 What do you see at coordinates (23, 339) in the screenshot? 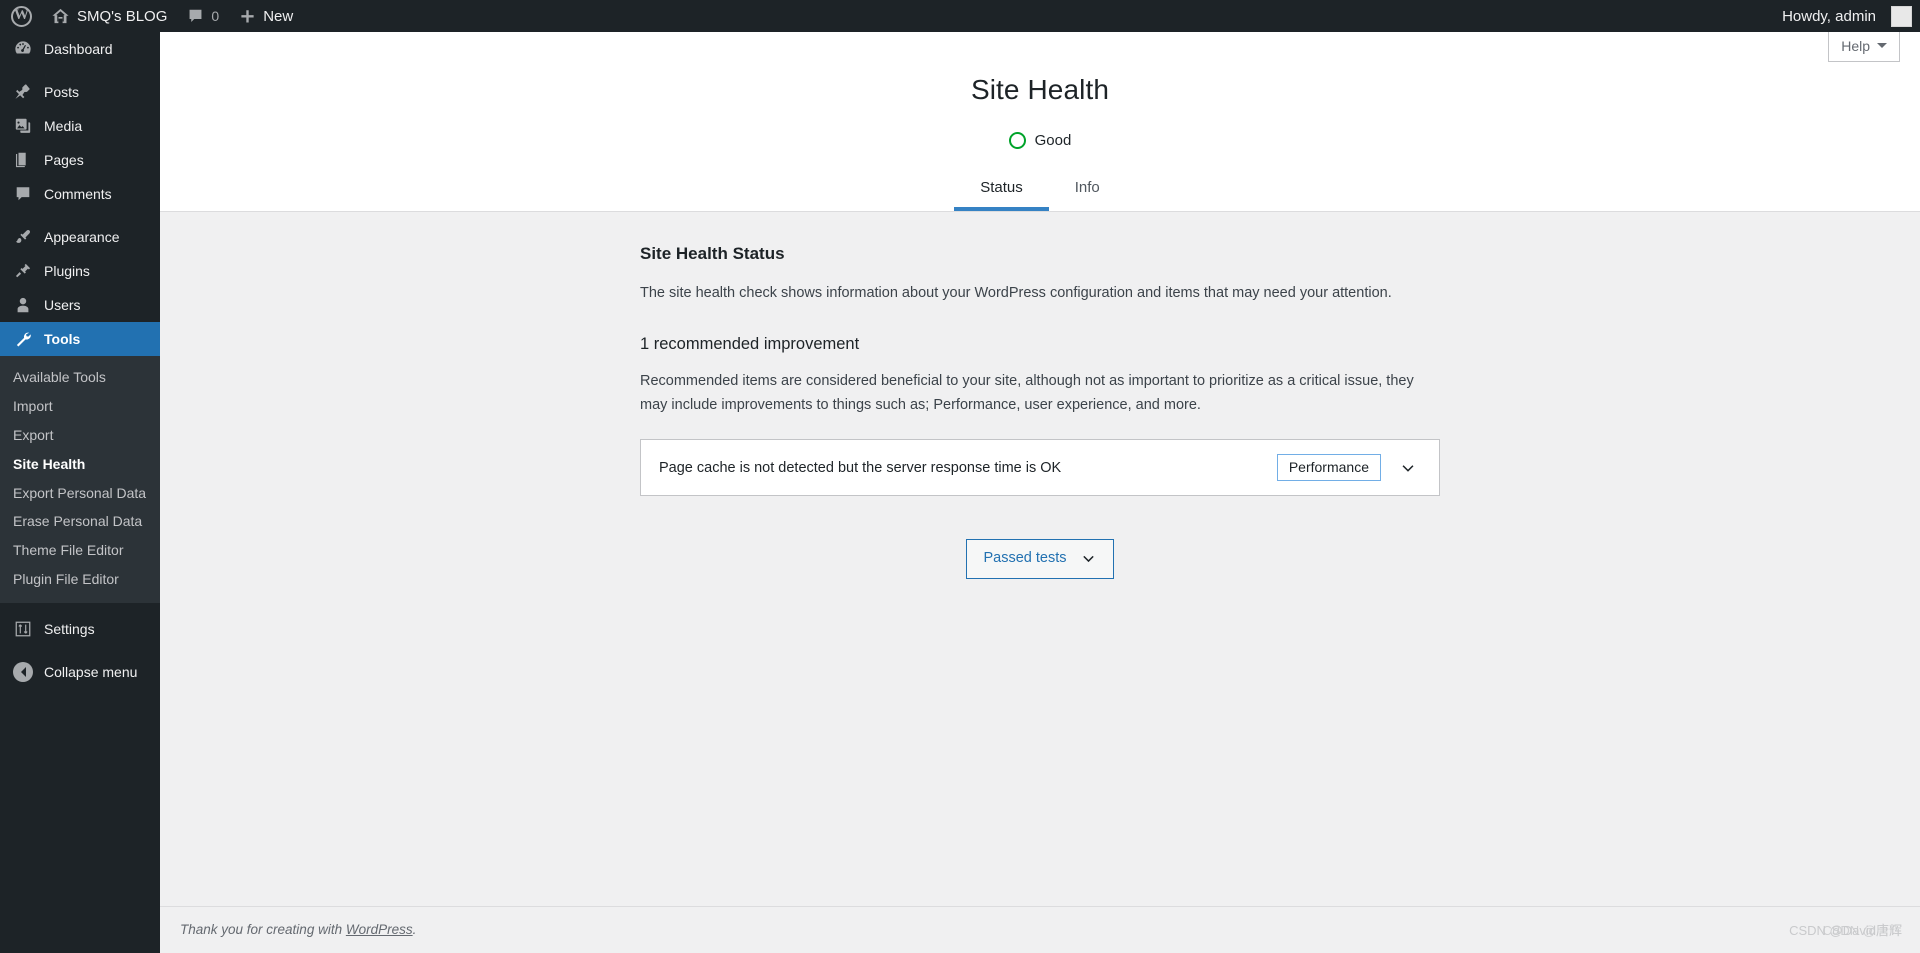
I see `wrench-icon` at bounding box center [23, 339].